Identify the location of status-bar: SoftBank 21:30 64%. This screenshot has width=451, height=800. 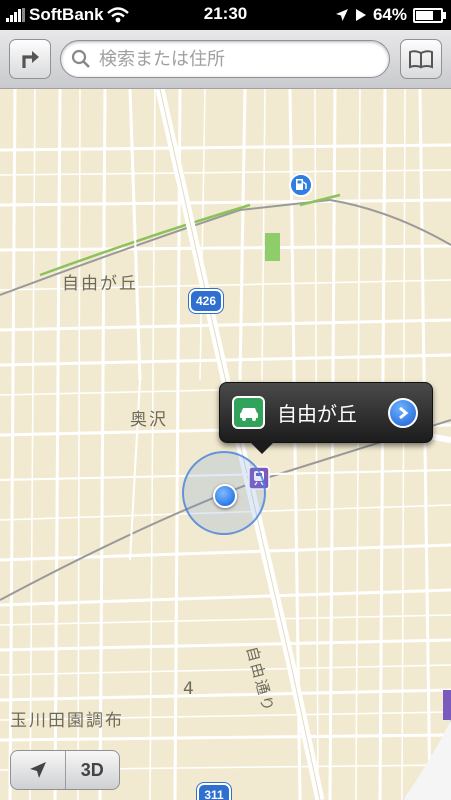
(225, 15).